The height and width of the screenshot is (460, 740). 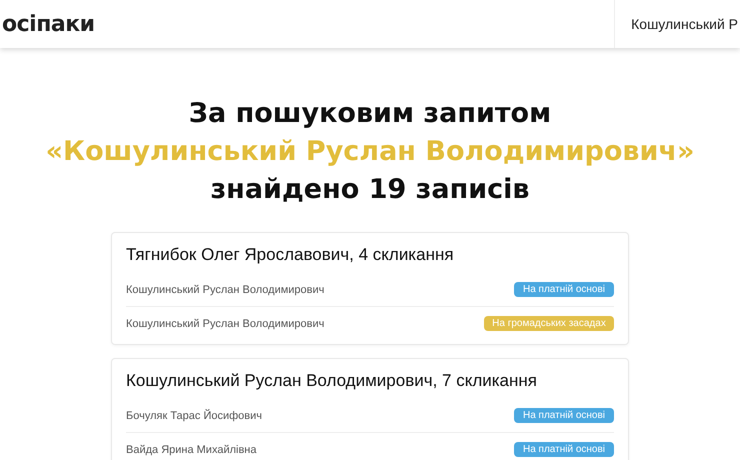 What do you see at coordinates (194, 416) in the screenshot?
I see `assistant-name: Бочуляк Тарас Йосифович` at bounding box center [194, 416].